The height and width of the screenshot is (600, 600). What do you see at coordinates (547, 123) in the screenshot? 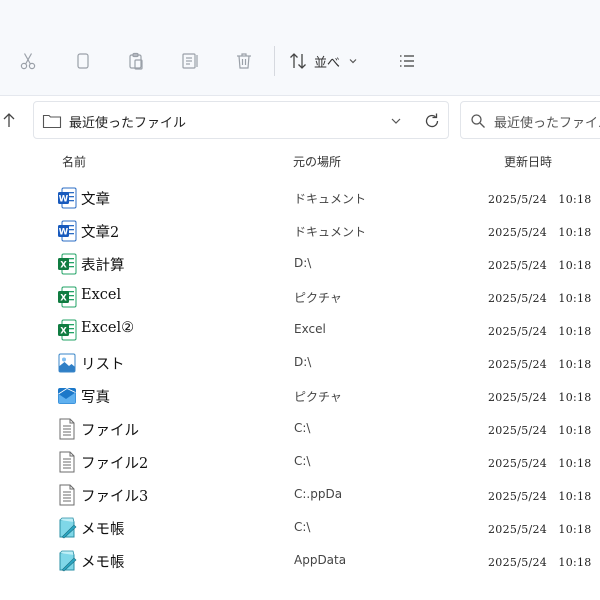
I see `search-placeholder: 最近使ったファイル` at bounding box center [547, 123].